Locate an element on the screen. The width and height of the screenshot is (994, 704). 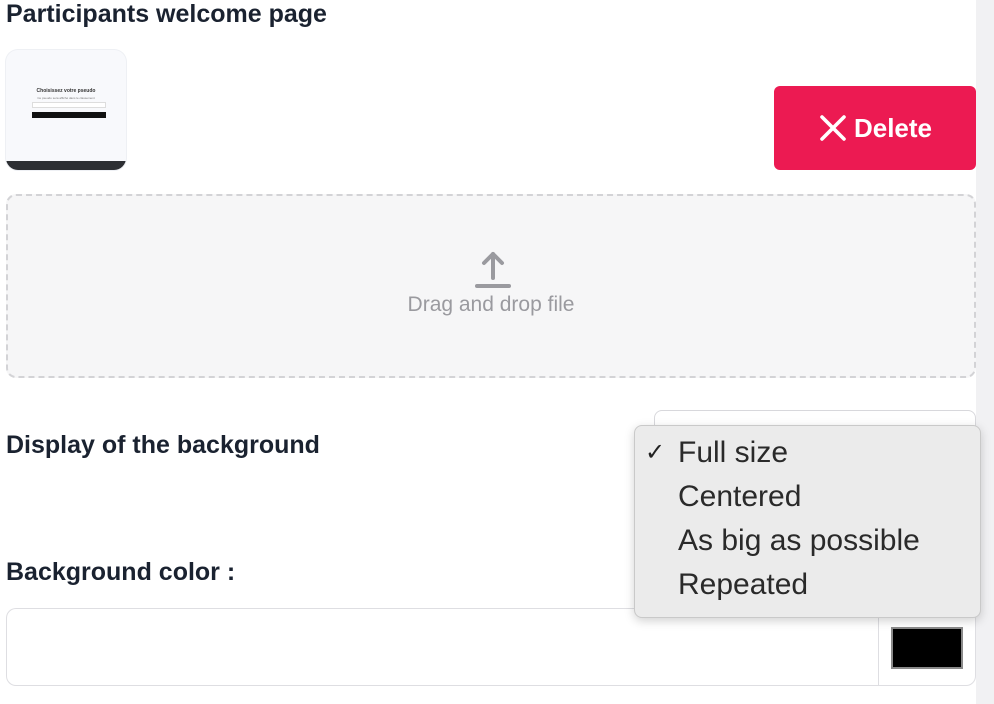
color-swatch is located at coordinates (927, 648).